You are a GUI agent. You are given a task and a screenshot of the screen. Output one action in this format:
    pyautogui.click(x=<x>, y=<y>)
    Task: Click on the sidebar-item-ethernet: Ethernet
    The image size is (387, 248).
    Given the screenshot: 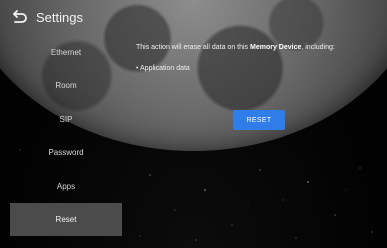 What is the action you would take?
    pyautogui.click(x=66, y=52)
    